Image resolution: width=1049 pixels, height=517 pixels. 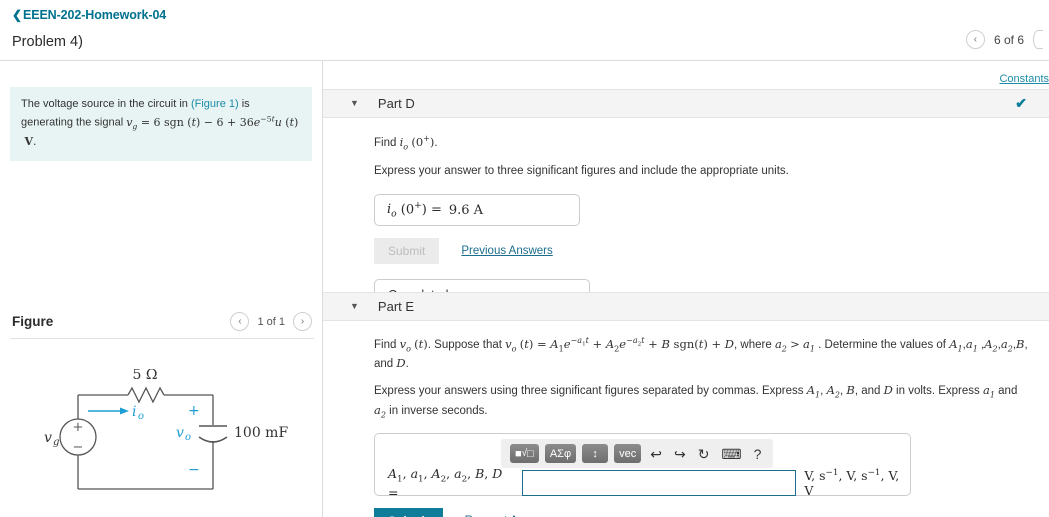 What do you see at coordinates (132, 123) in the screenshot?
I see `statement-formula: vg` at bounding box center [132, 123].